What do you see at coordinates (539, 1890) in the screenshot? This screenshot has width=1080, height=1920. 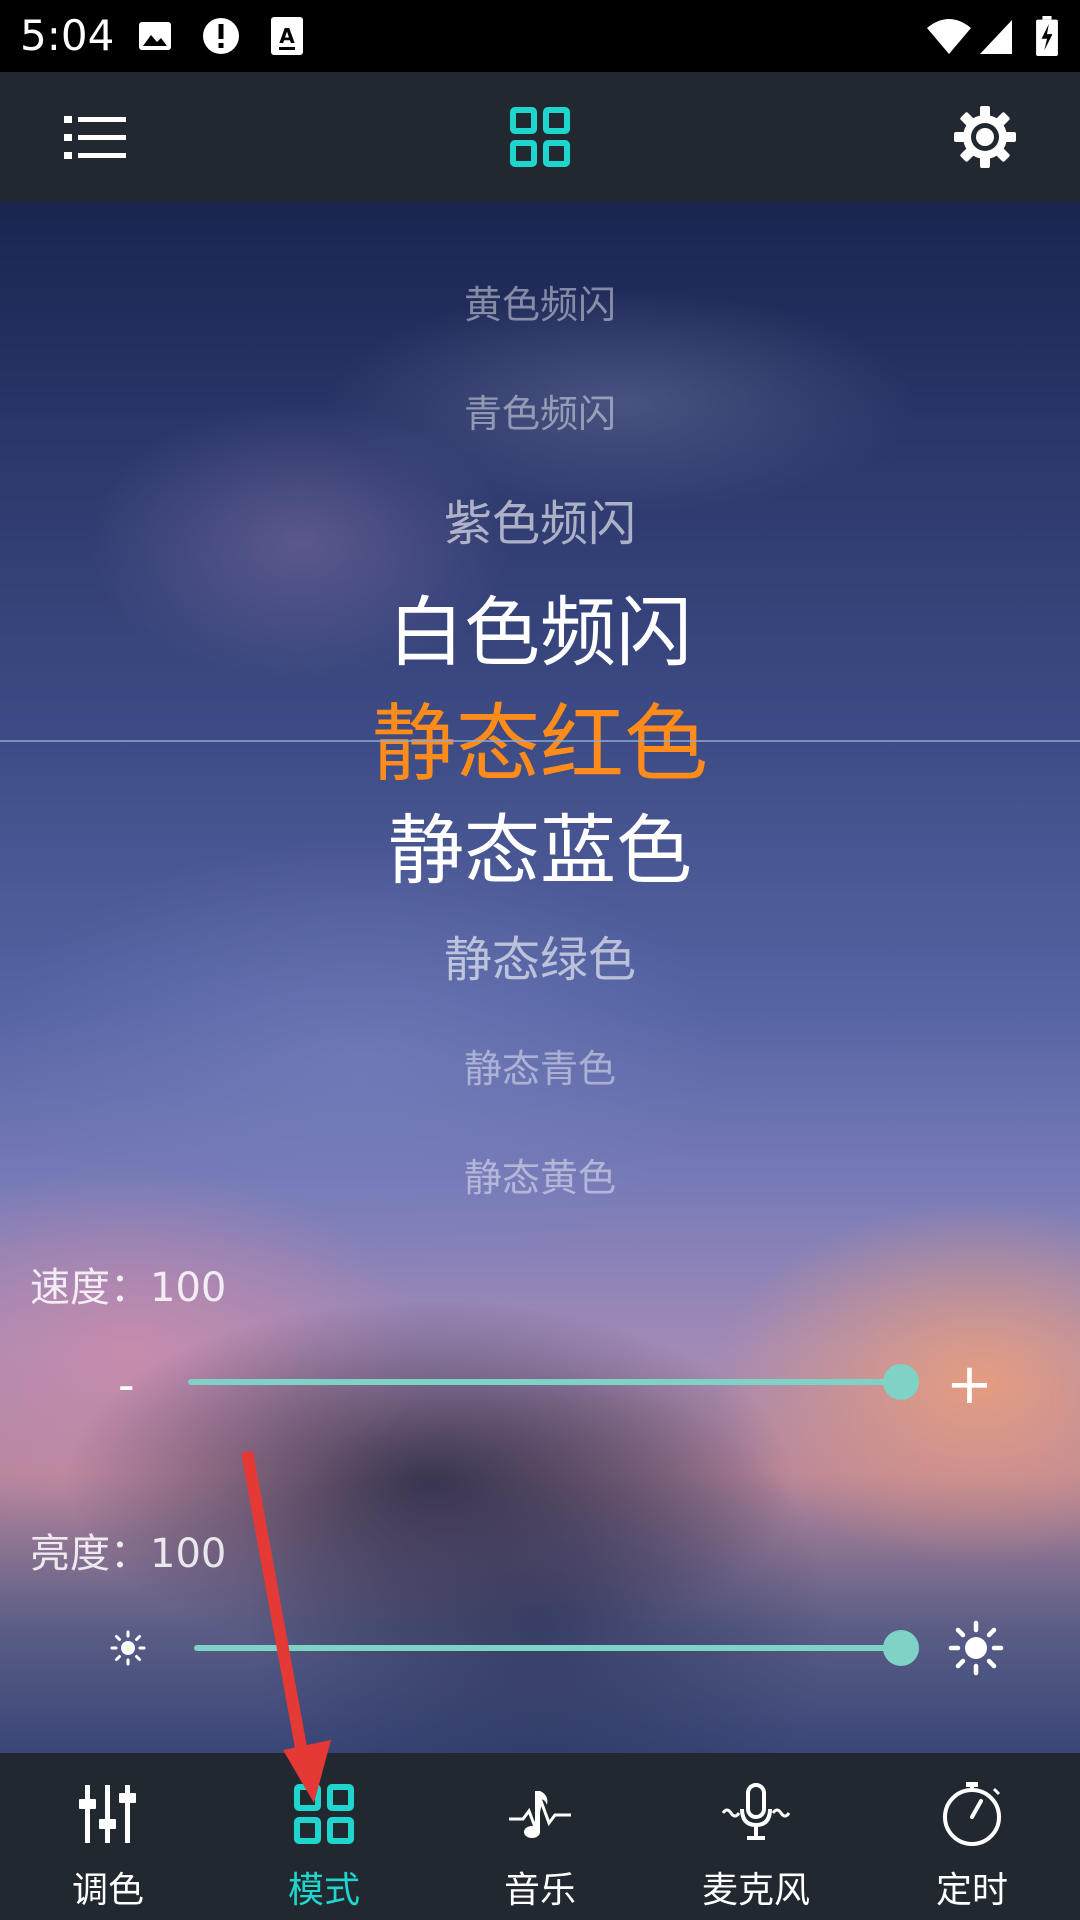 I see `nav-label: 音乐` at bounding box center [539, 1890].